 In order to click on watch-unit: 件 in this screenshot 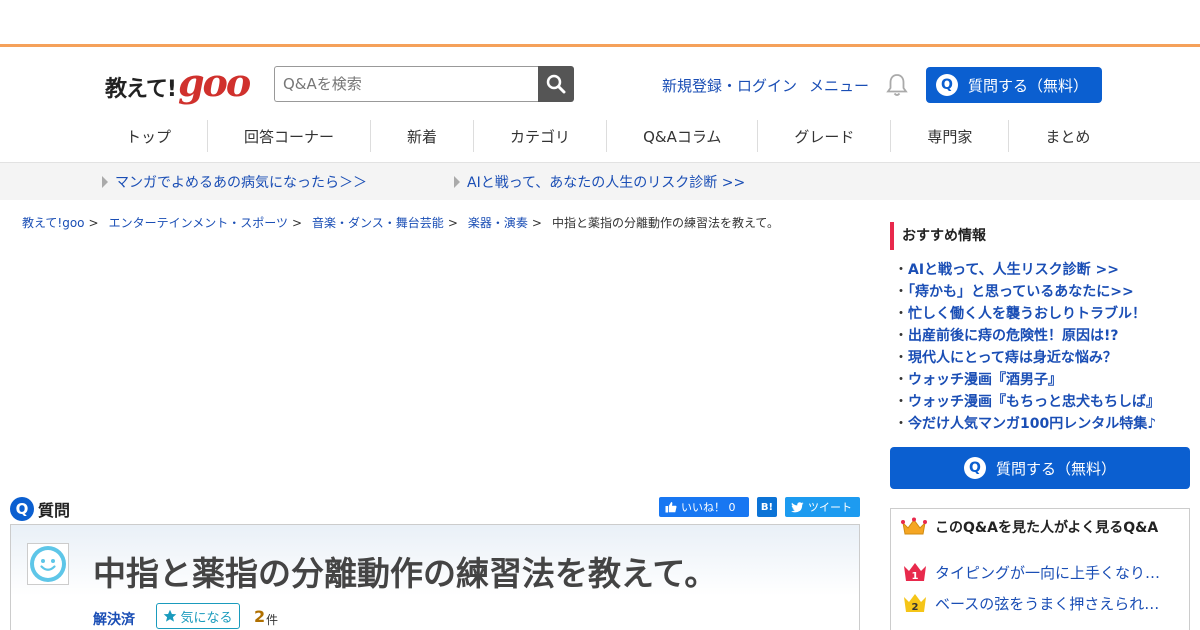, I will do `click(272, 620)`.